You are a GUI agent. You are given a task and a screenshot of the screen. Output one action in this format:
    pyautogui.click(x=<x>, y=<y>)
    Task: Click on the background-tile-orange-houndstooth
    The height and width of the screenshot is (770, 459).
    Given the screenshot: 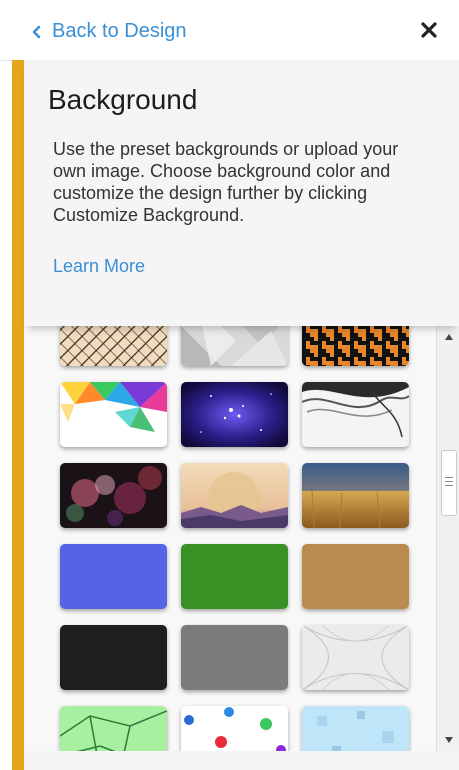 What is the action you would take?
    pyautogui.click(x=355, y=346)
    